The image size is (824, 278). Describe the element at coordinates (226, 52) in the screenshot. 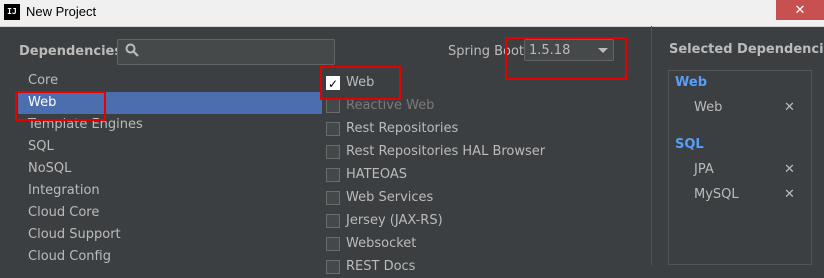

I see `search-input` at that location.